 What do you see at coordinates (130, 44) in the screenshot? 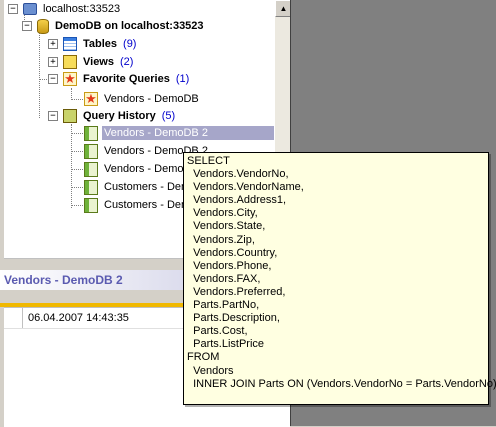
I see `tables-count: (9)` at bounding box center [130, 44].